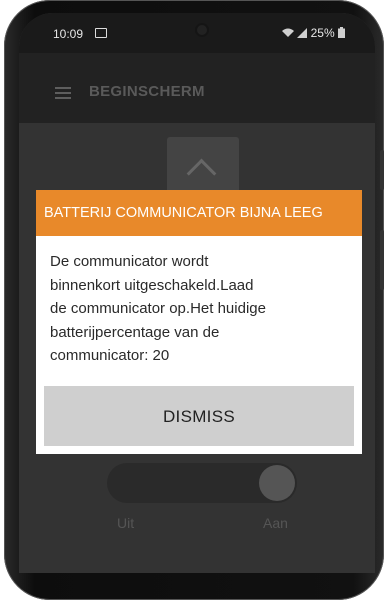 The image size is (386, 600). I want to click on message-line: de communicator op.Het huidige, so click(158, 308).